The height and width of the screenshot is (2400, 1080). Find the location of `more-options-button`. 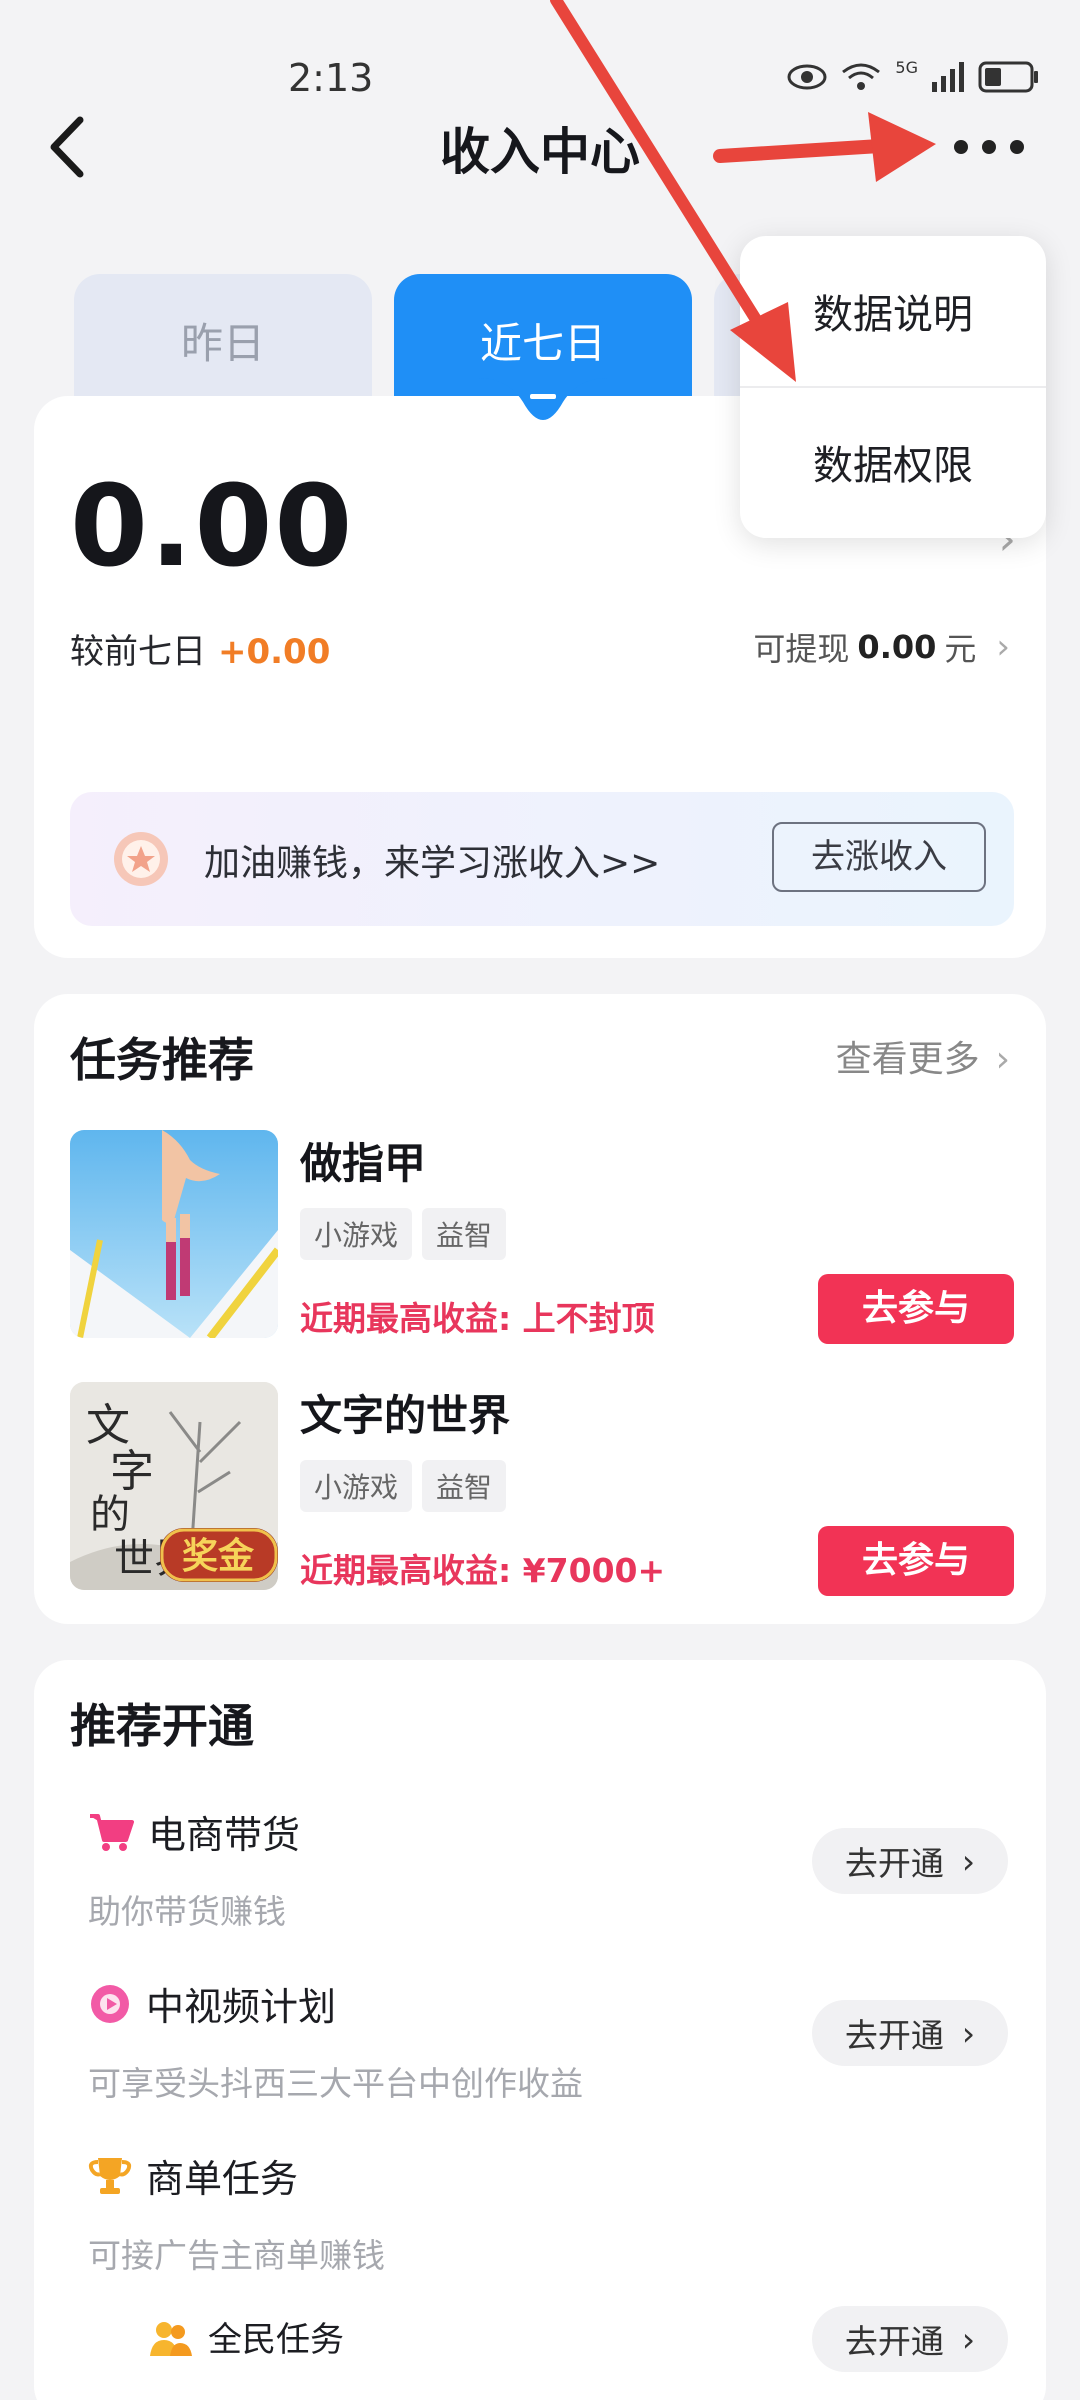

more-options-button is located at coordinates (989, 147).